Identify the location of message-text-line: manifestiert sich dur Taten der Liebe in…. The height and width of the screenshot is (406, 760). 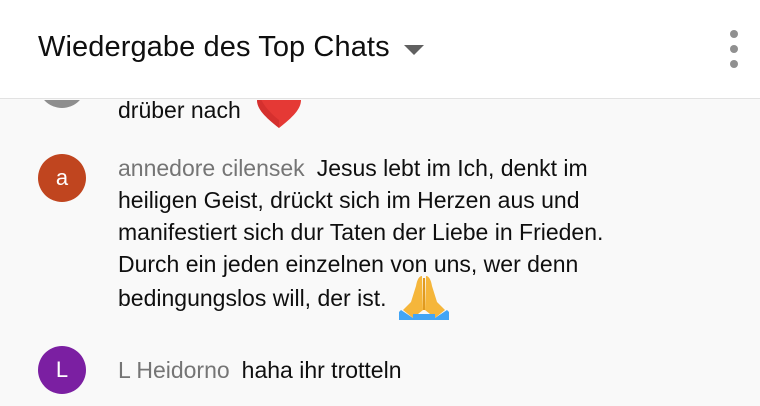
(361, 232).